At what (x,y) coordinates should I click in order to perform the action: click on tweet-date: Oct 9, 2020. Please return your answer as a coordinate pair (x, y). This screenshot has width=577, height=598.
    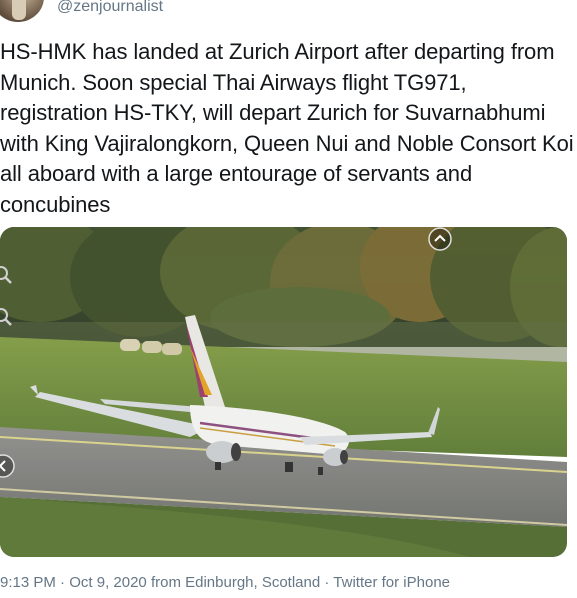
    Looking at the image, I should click on (108, 582).